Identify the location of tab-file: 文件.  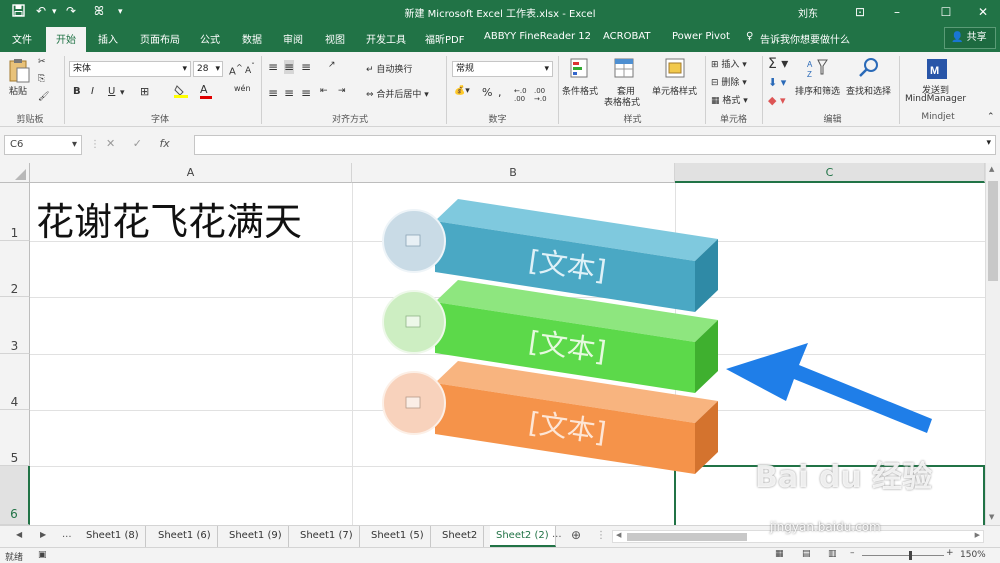
(22, 38).